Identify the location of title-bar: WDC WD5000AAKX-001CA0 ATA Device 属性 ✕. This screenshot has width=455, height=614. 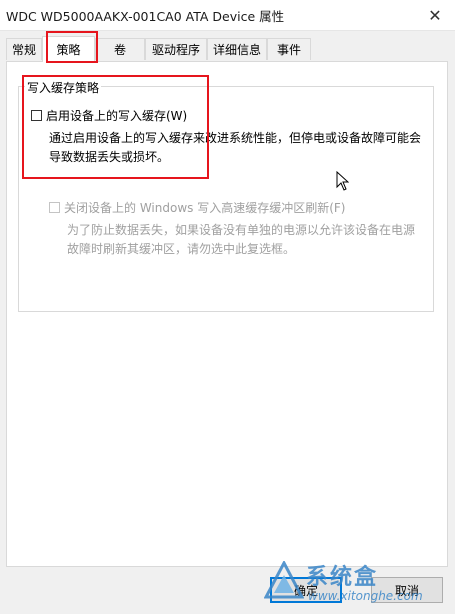
(227, 15).